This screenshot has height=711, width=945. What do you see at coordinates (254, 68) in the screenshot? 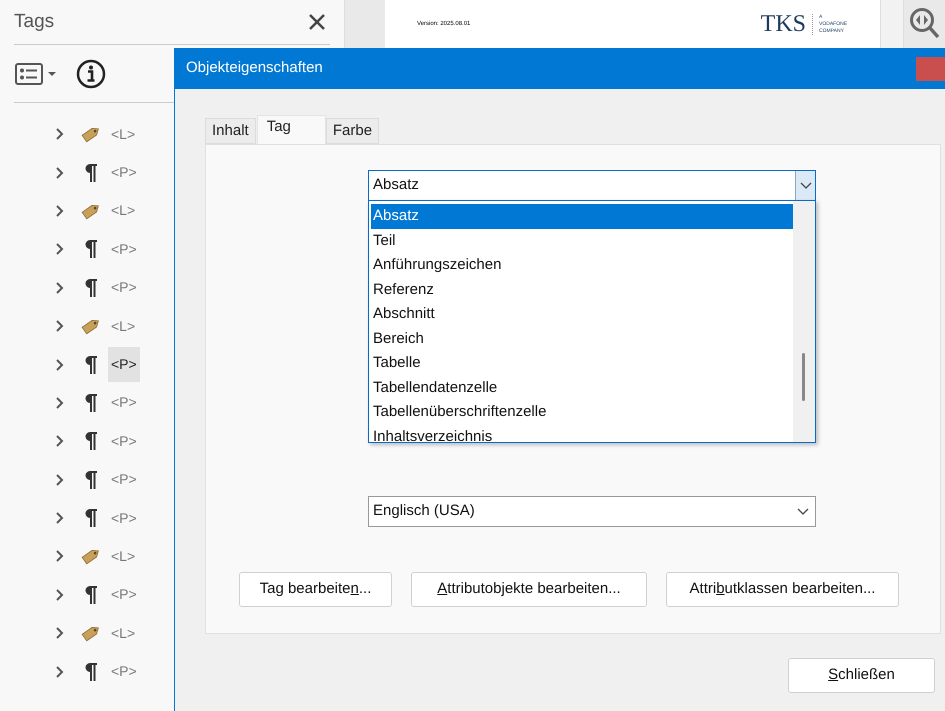
I see `dialog-title: Objekteigenschaften` at bounding box center [254, 68].